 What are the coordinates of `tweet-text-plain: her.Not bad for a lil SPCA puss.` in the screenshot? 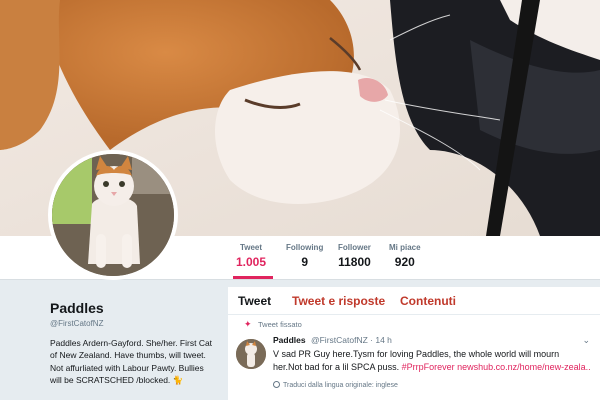 It's located at (337, 367).